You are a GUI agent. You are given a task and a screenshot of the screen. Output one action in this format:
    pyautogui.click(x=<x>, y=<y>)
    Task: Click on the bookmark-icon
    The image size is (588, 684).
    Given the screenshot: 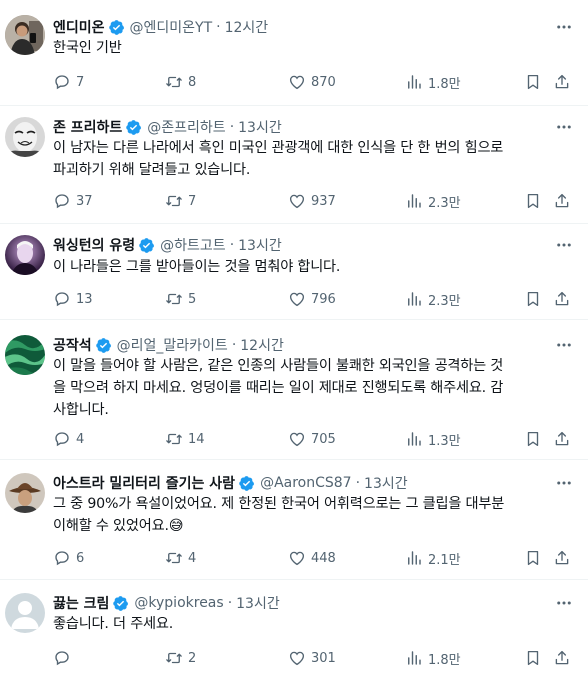 What is the action you would take?
    pyautogui.click(x=533, y=658)
    